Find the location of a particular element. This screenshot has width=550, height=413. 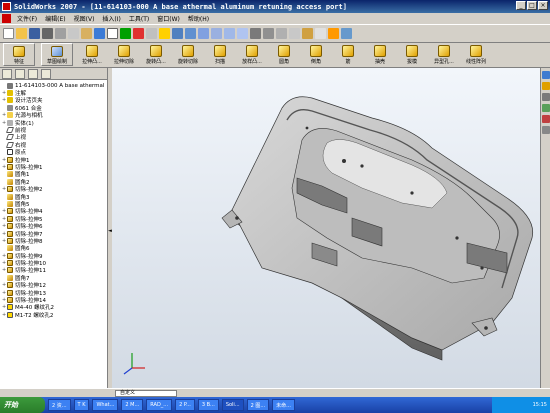

part-icon is located at coordinates (10, 85).